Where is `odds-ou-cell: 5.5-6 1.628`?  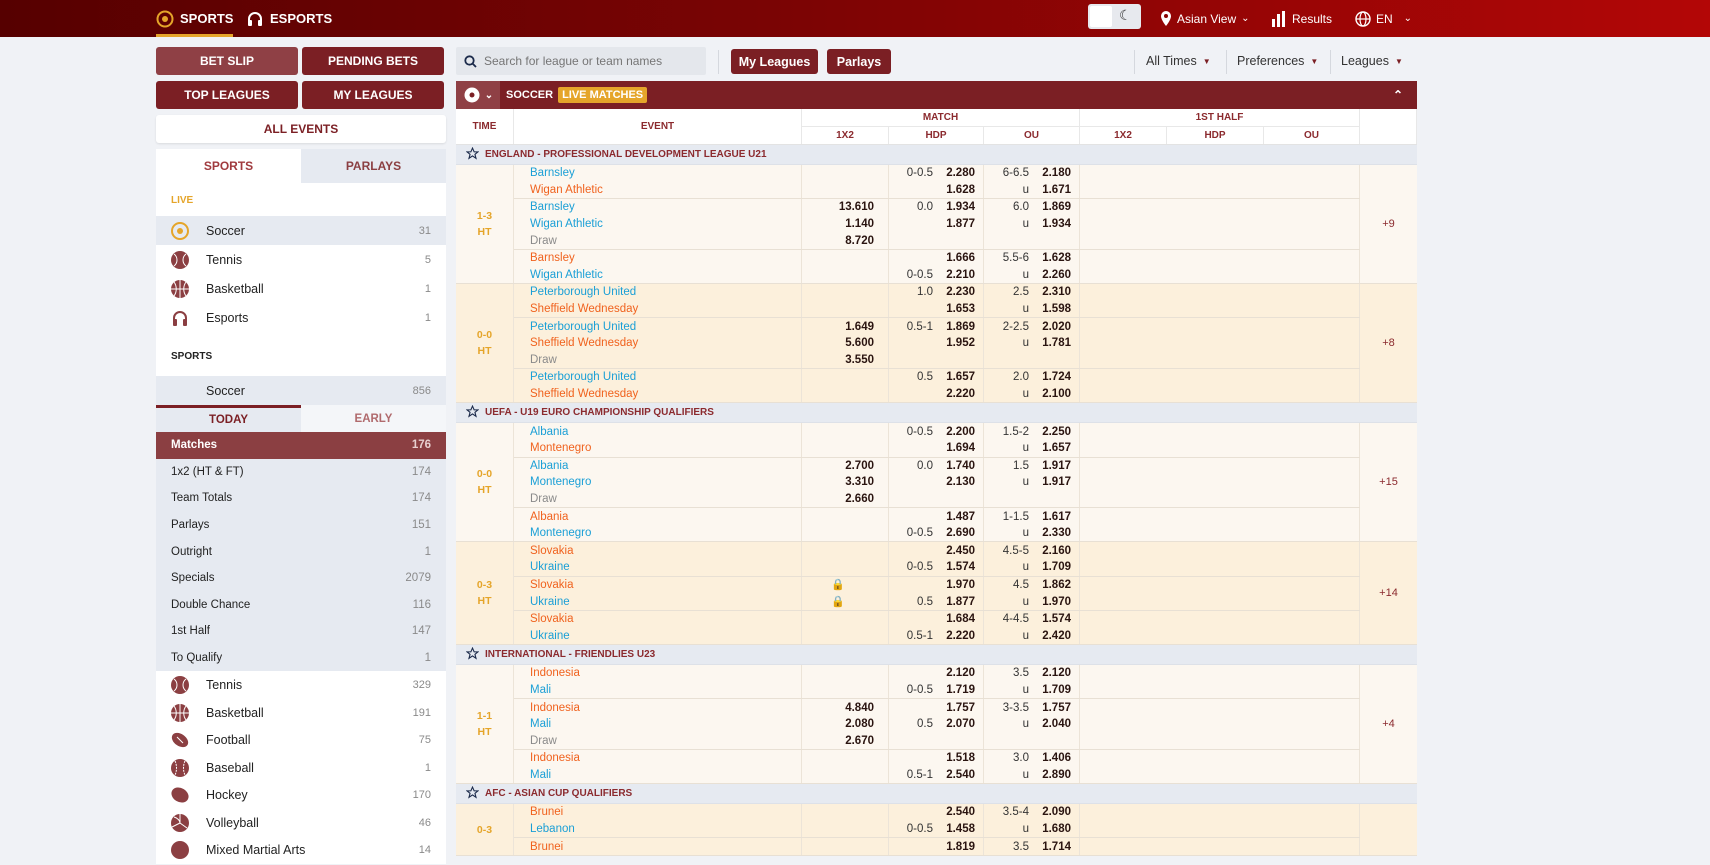 odds-ou-cell: 5.5-6 1.628 is located at coordinates (1031, 258).